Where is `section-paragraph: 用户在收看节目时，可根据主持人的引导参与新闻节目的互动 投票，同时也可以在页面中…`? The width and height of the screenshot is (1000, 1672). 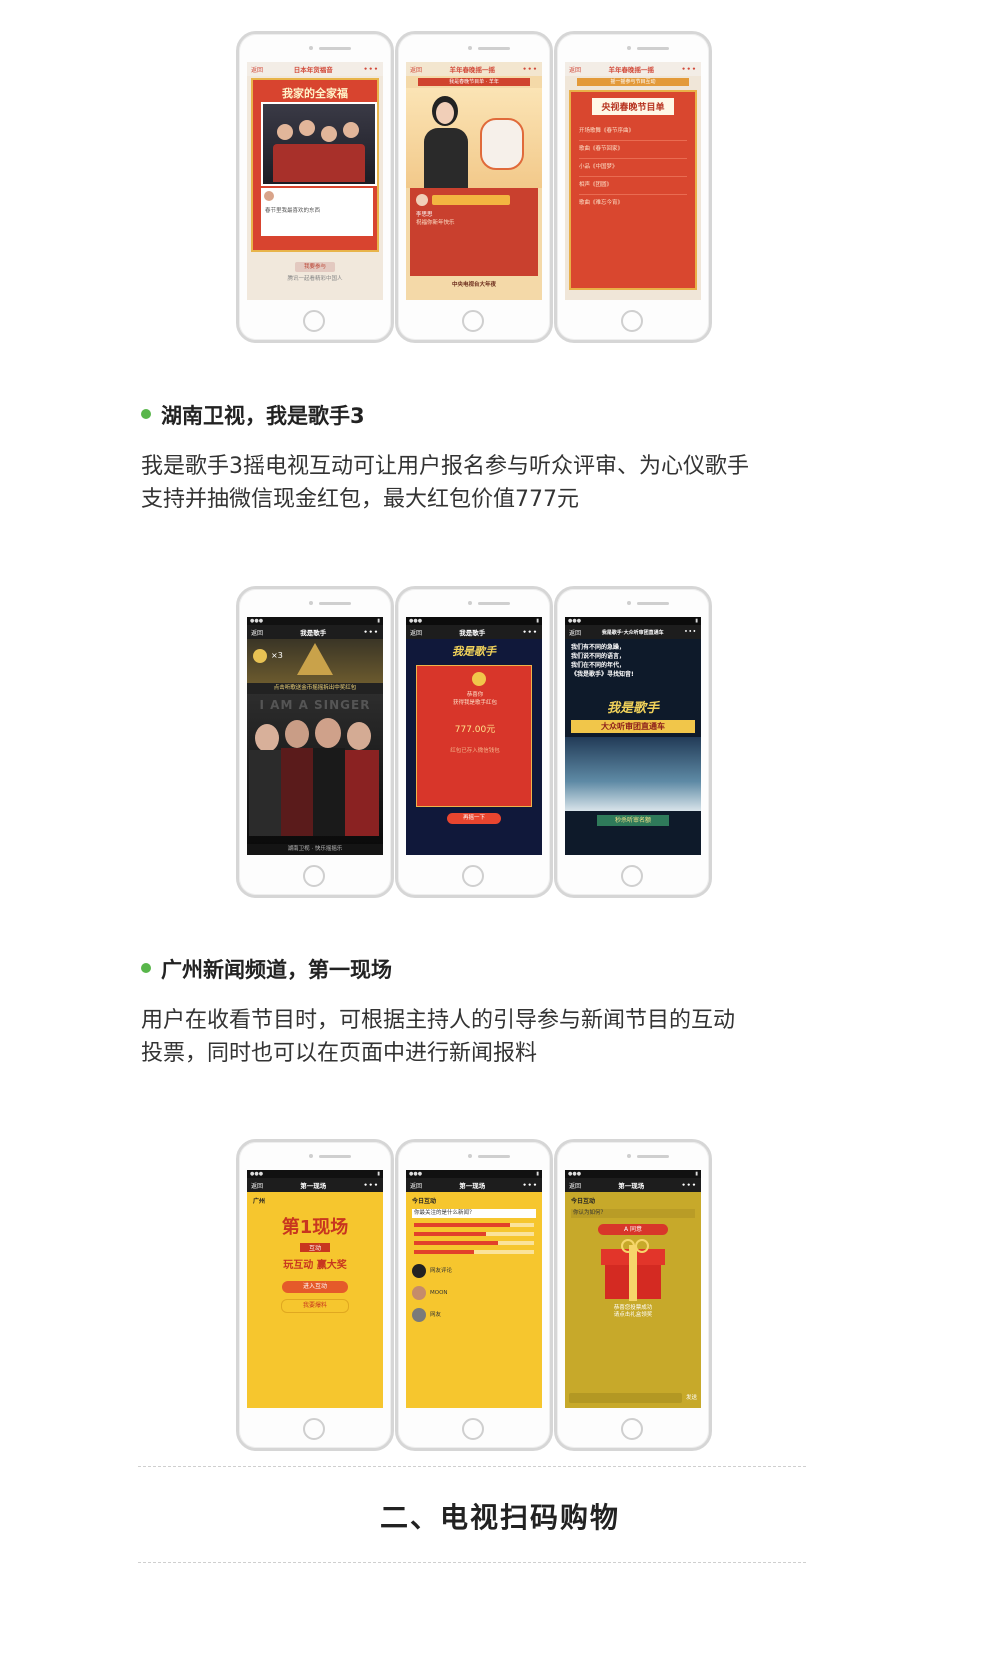 section-paragraph: 用户在收看节目时，可根据主持人的引导参与新闻节目的互动 投票，同时也可以在页面中… is located at coordinates (481, 1037).